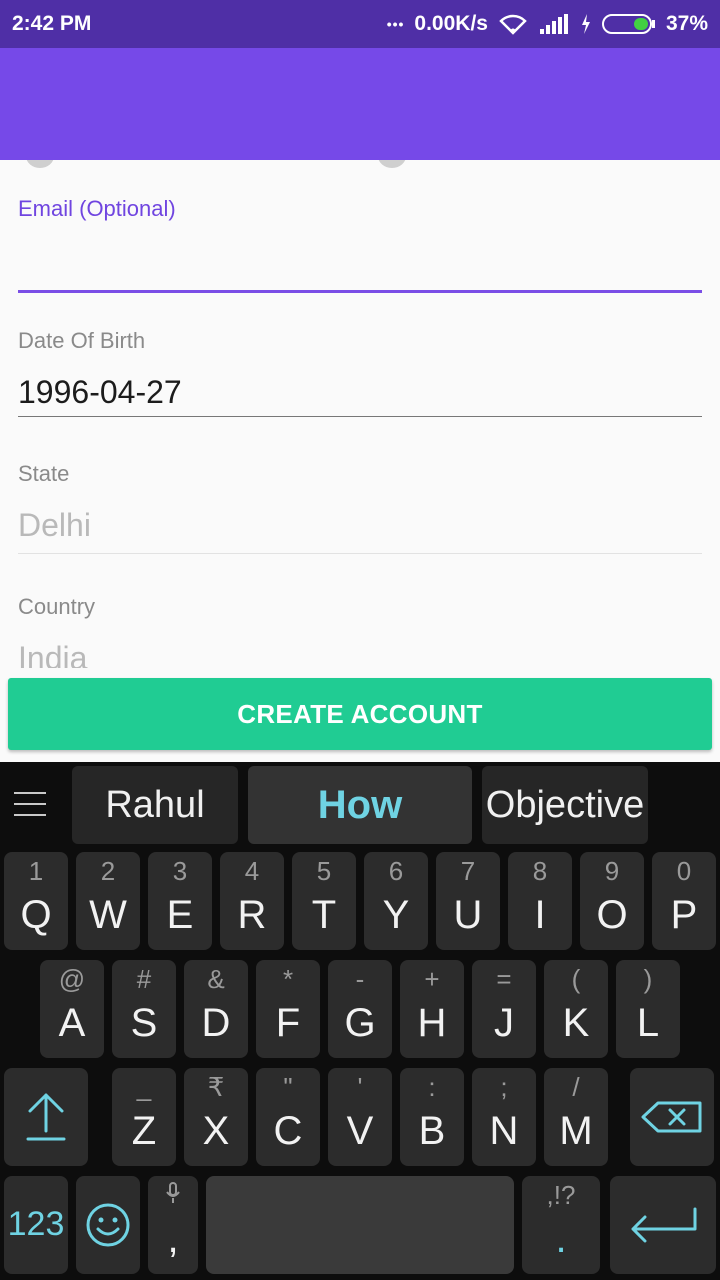  Describe the element at coordinates (360, 1225) in the screenshot. I see `space-key` at that location.